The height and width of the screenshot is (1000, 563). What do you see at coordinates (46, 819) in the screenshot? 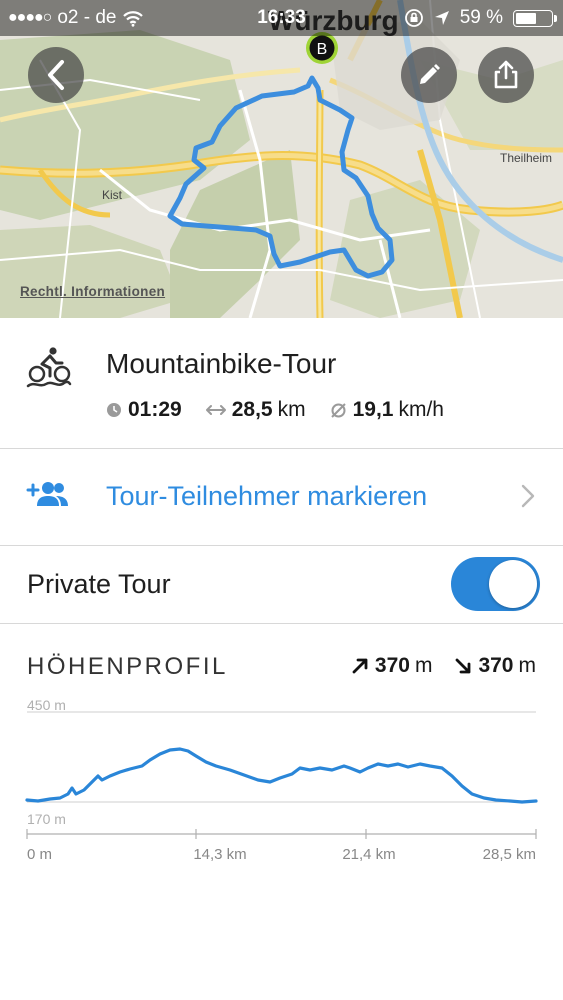
I see `y-min-label: 170 m` at bounding box center [46, 819].